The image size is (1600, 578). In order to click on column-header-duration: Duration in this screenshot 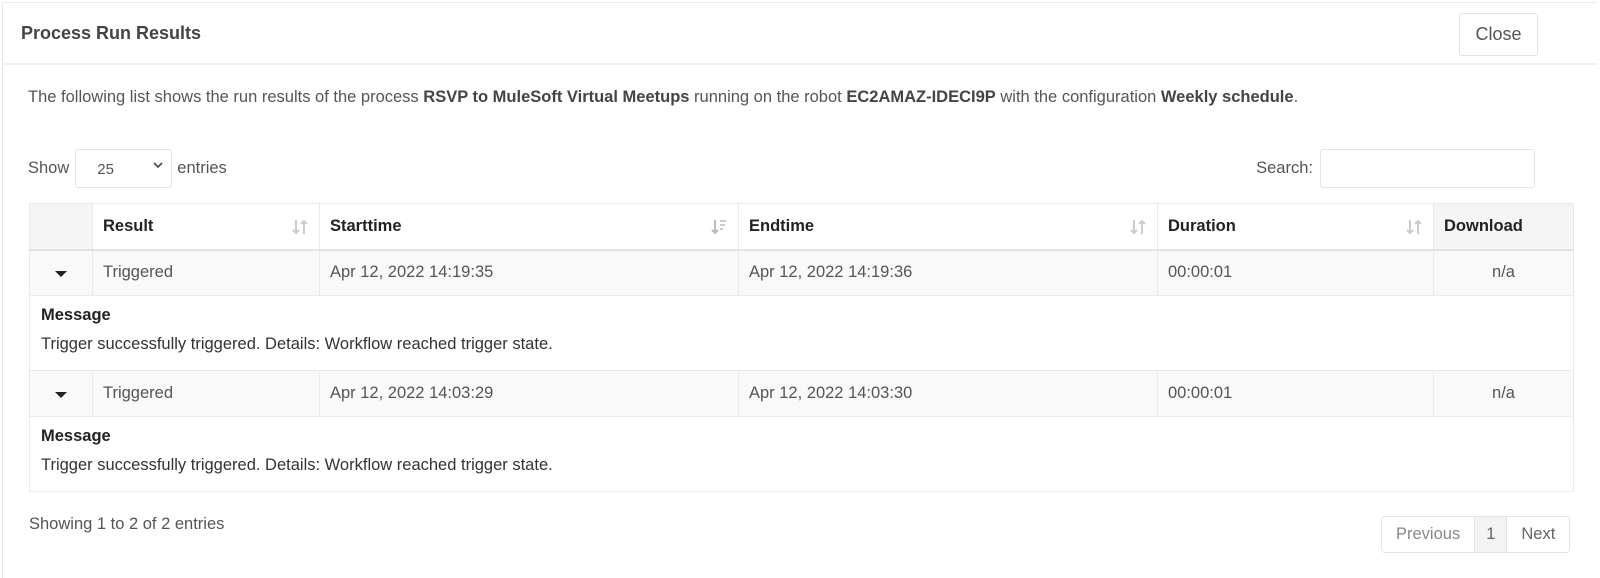, I will do `click(1295, 227)`.